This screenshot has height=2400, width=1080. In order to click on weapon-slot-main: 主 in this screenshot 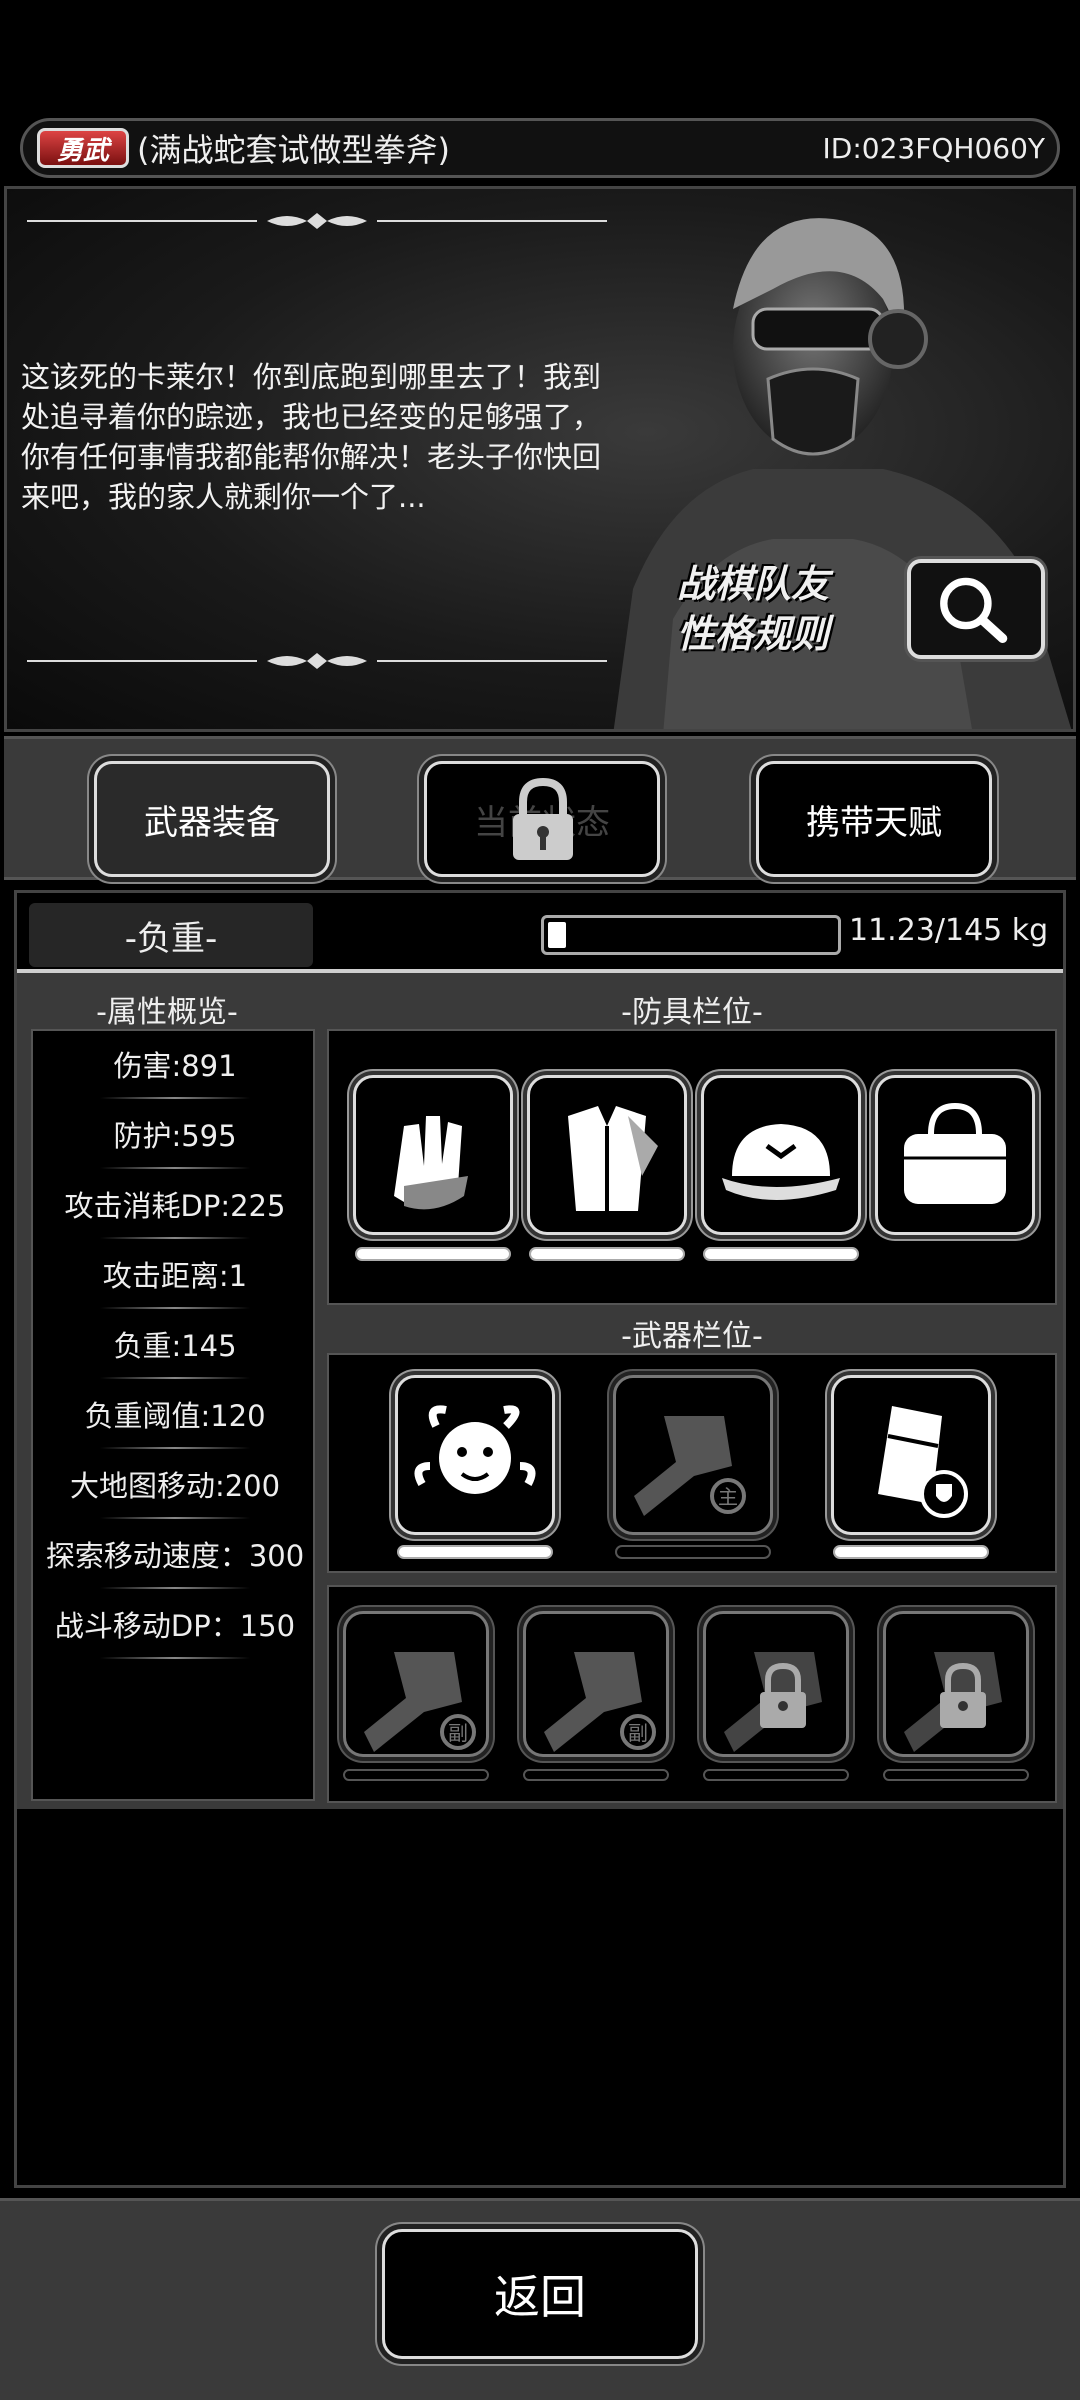, I will do `click(693, 1455)`.